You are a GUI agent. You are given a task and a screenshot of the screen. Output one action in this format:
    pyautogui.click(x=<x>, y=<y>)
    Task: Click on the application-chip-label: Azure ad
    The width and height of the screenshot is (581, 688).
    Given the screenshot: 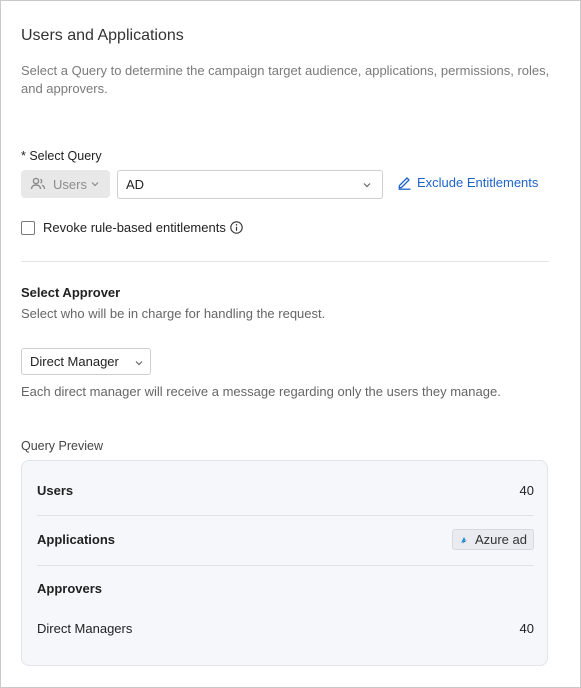 What is the action you would take?
    pyautogui.click(x=500, y=539)
    